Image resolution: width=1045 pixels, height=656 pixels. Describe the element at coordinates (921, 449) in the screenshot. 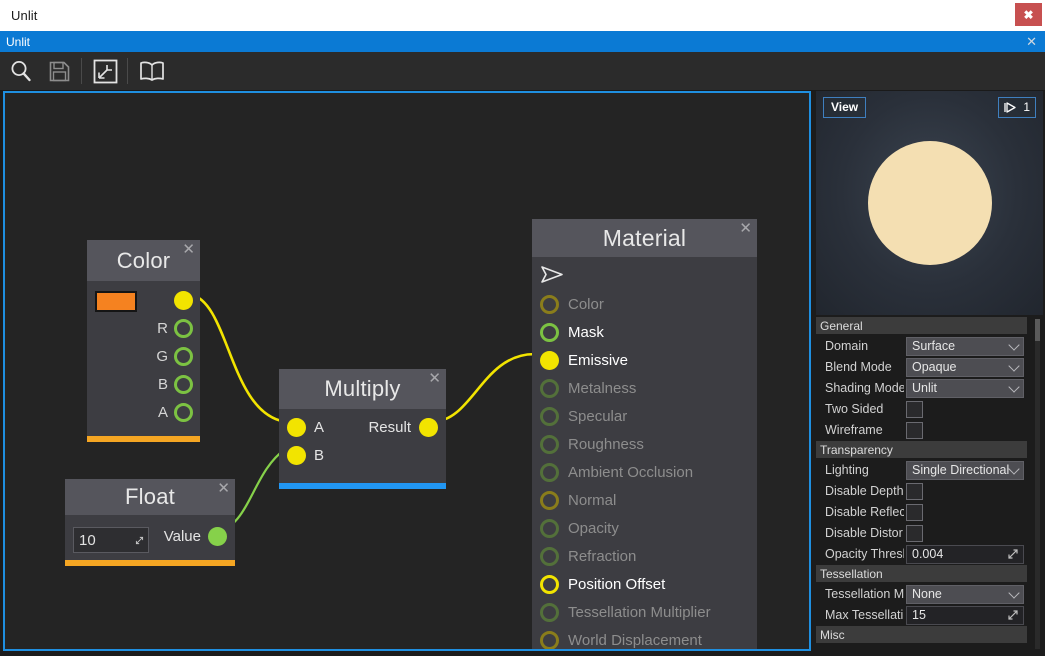

I see `section-header-transparency: Transparency` at that location.